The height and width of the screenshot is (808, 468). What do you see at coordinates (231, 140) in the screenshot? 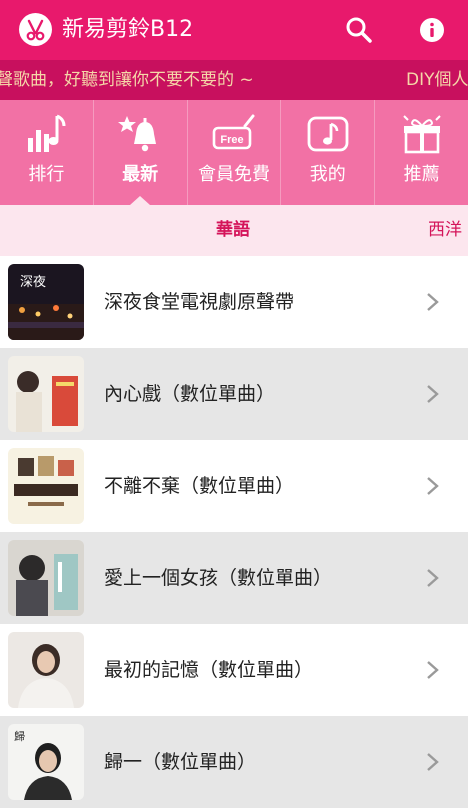
I see `svg-text: Free` at bounding box center [231, 140].